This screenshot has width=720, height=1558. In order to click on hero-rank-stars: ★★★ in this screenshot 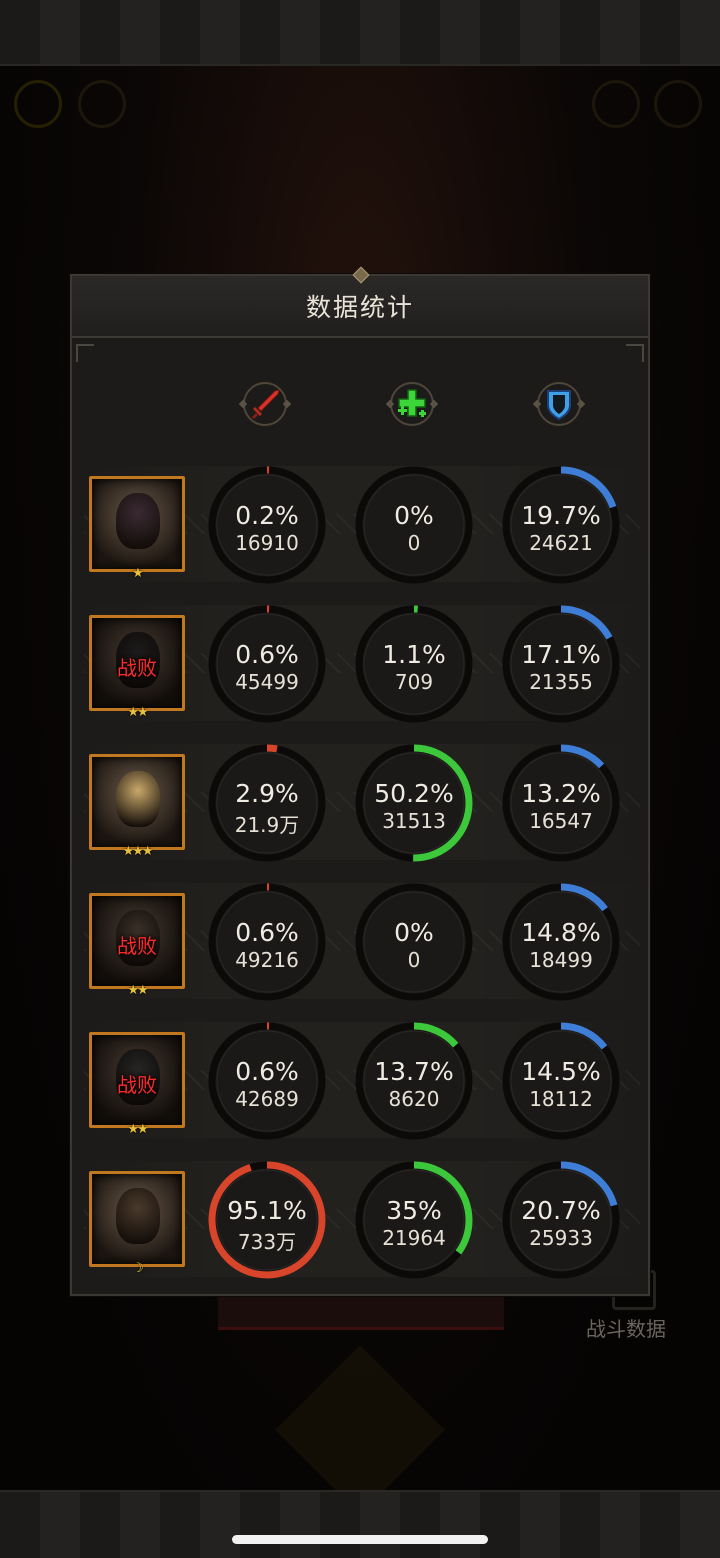, I will do `click(138, 851)`.